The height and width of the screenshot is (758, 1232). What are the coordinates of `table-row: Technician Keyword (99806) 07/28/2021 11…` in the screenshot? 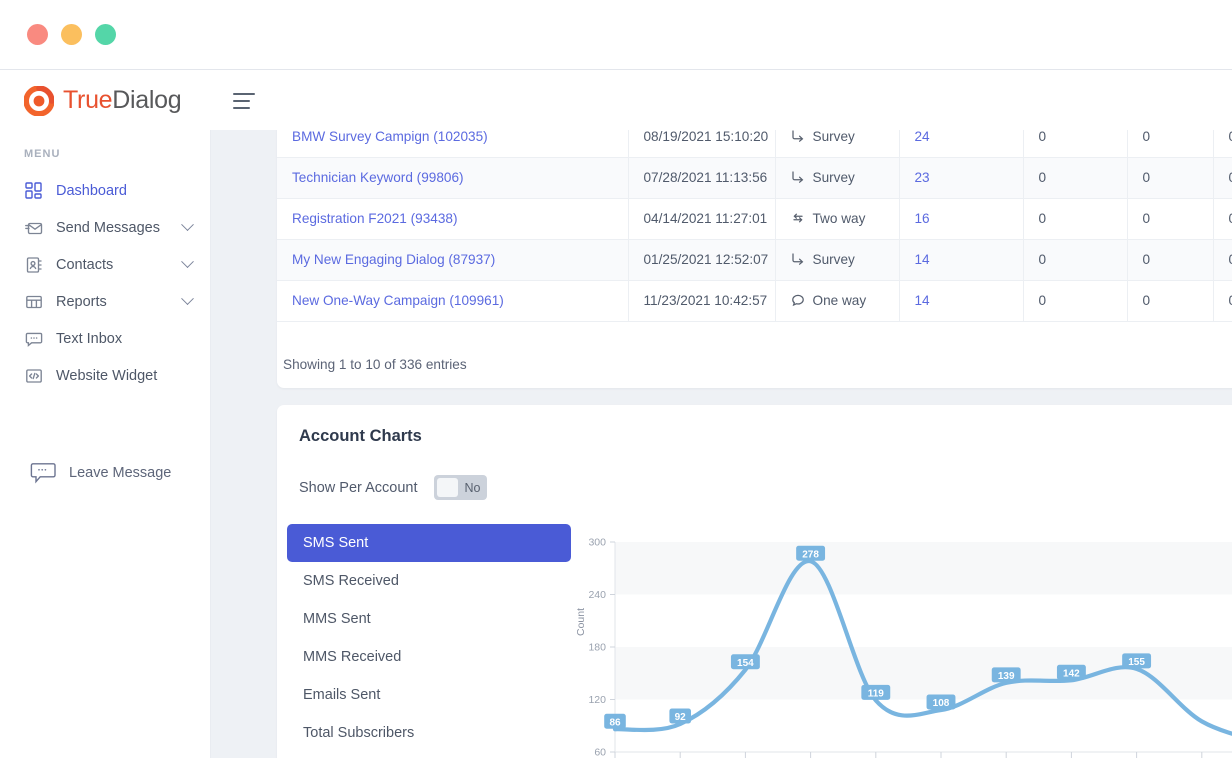 It's located at (754, 178).